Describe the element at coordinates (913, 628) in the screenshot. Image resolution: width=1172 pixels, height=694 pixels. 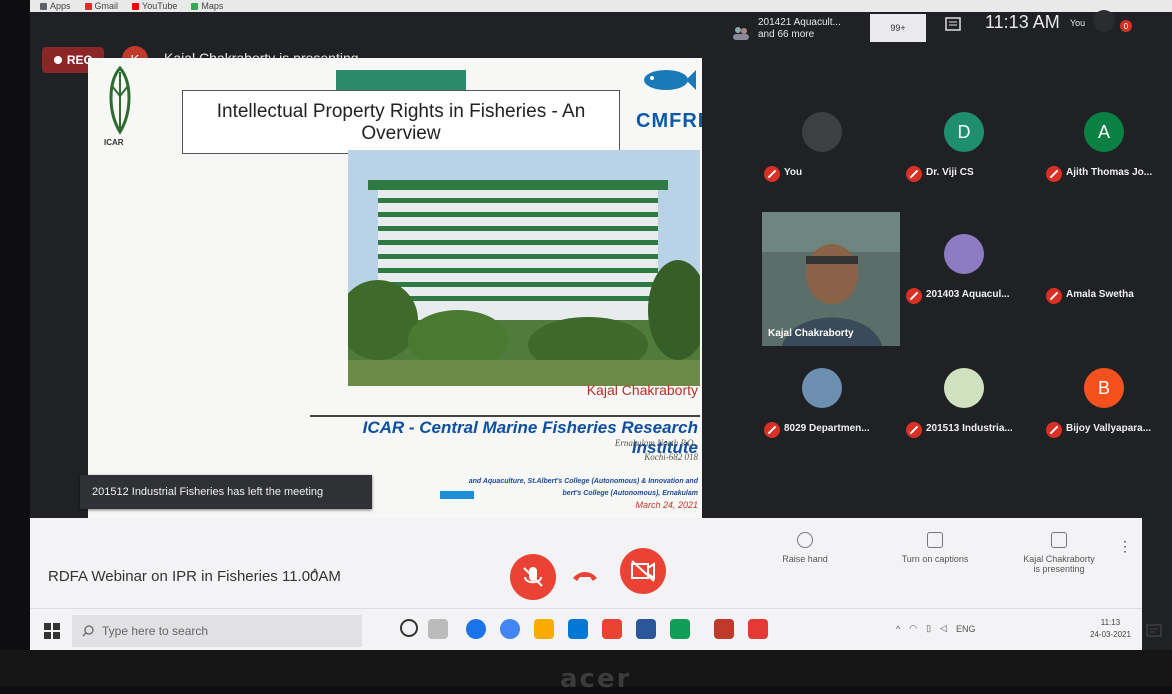
I see `tray-network-icon: ◠` at that location.